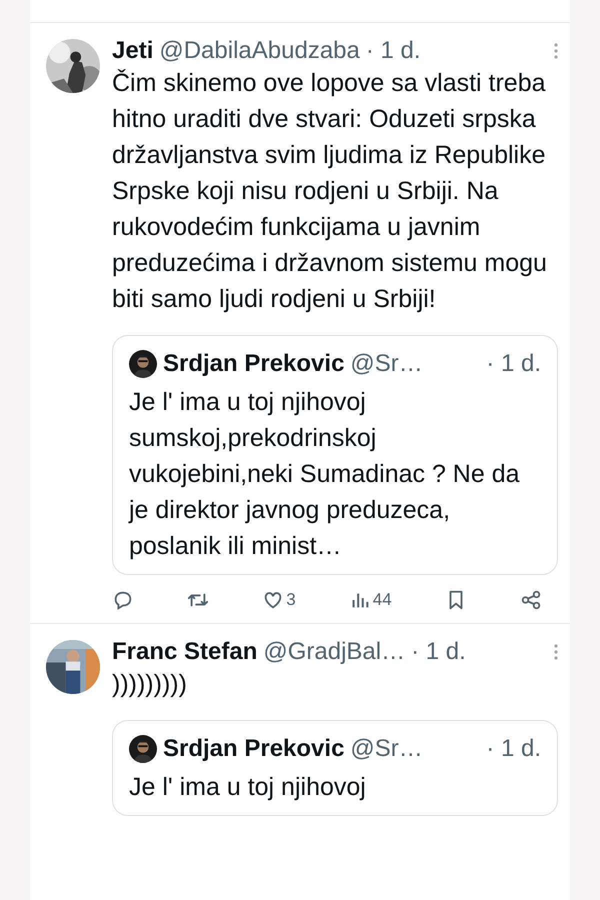 Image resolution: width=600 pixels, height=900 pixels. What do you see at coordinates (291, 600) in the screenshot?
I see `action-count: 3` at bounding box center [291, 600].